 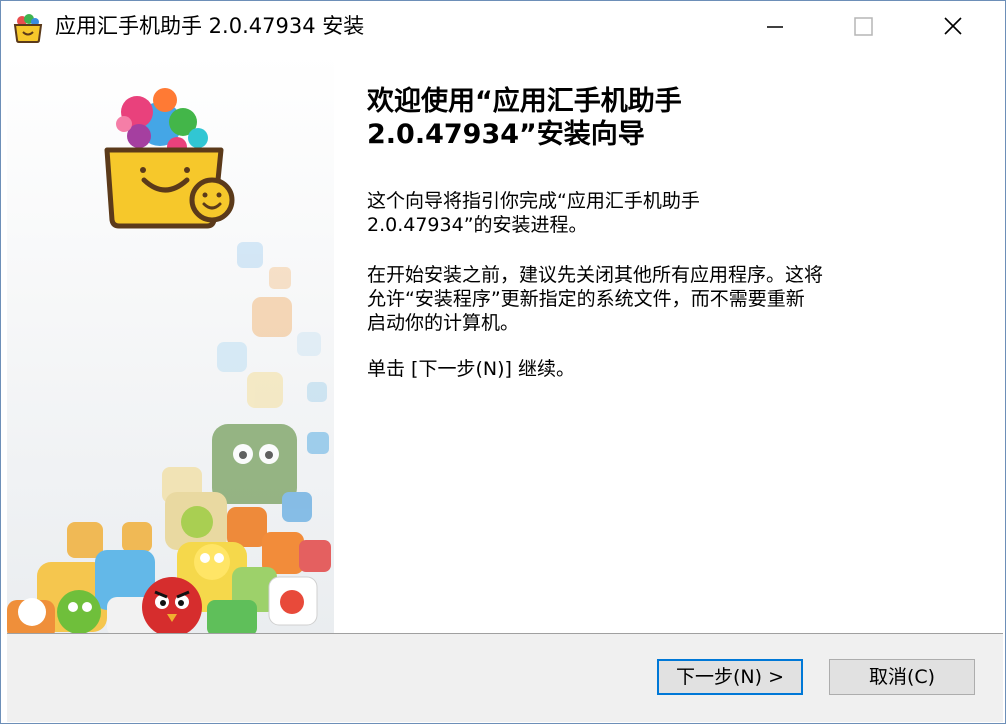 What do you see at coordinates (210, 26) in the screenshot?
I see `window-title: 应用汇手机助手 2.0.47934 安装` at bounding box center [210, 26].